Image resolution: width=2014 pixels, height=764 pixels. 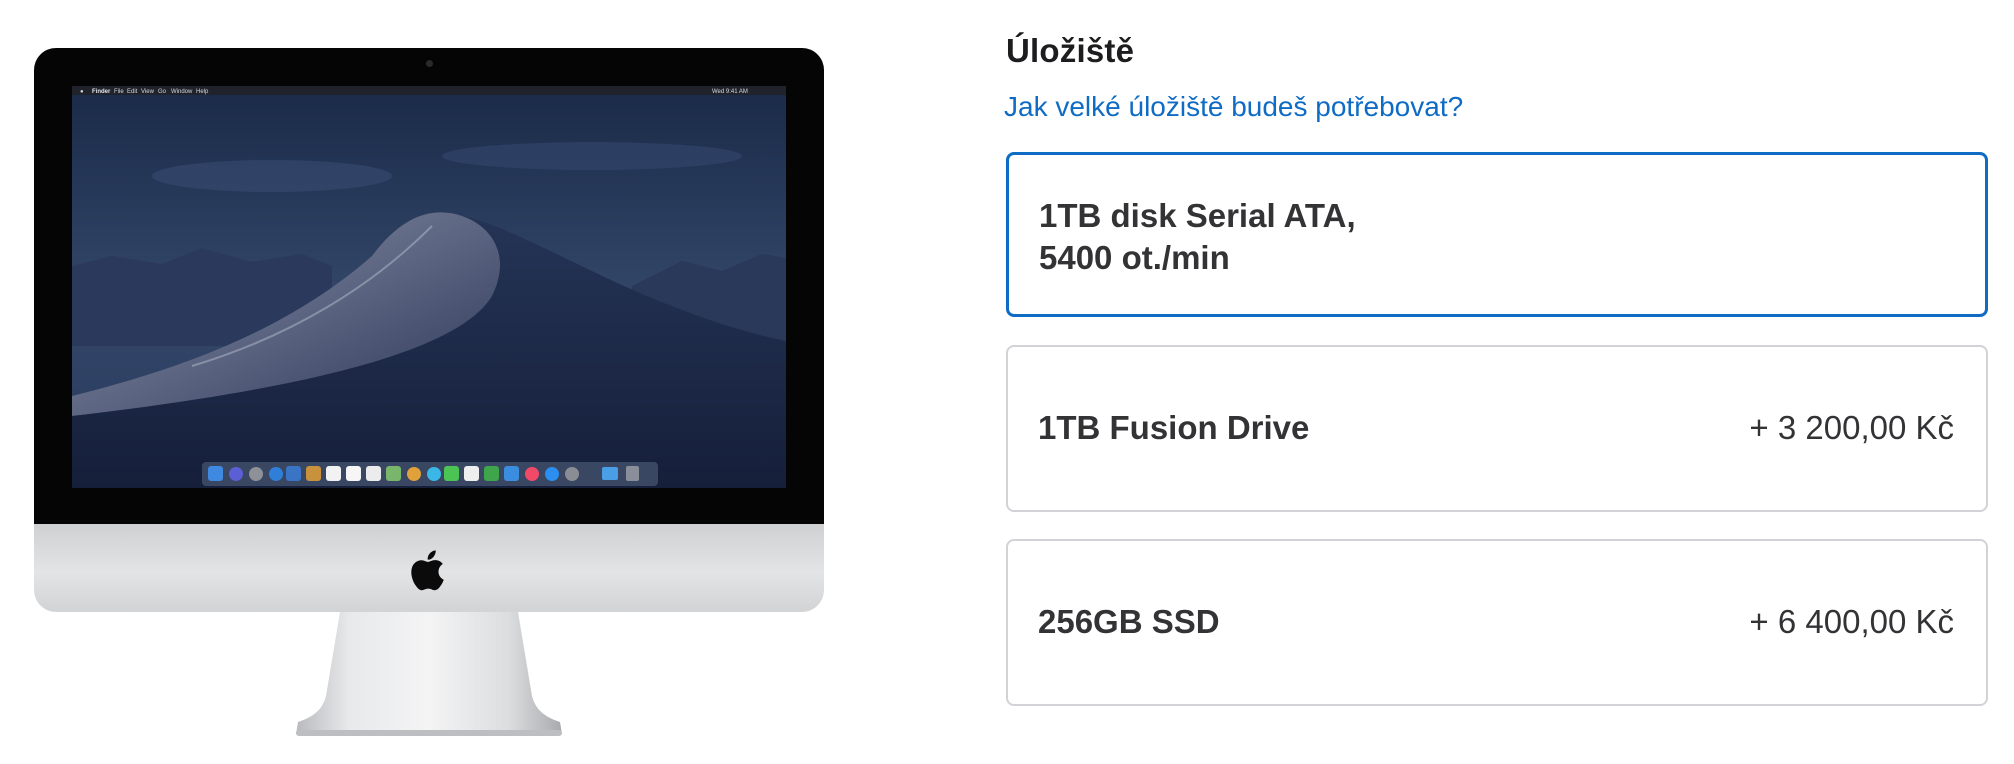 What do you see at coordinates (730, 92) in the screenshot?
I see `menu-bar-clock: Wed 9:41 AM` at bounding box center [730, 92].